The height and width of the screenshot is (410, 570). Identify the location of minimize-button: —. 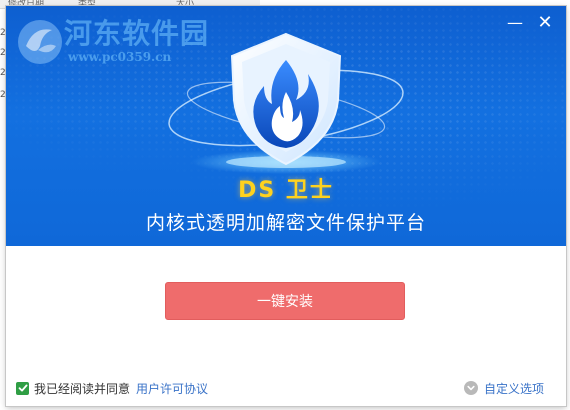
(515, 23).